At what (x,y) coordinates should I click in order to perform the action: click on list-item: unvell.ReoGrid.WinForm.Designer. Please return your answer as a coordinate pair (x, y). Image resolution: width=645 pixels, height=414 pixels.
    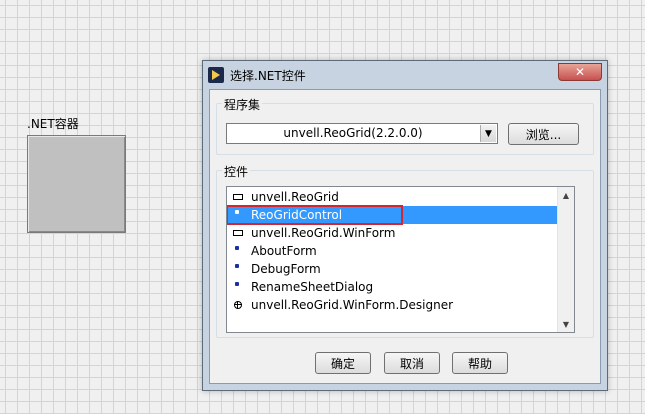
    Looking at the image, I should click on (392, 305).